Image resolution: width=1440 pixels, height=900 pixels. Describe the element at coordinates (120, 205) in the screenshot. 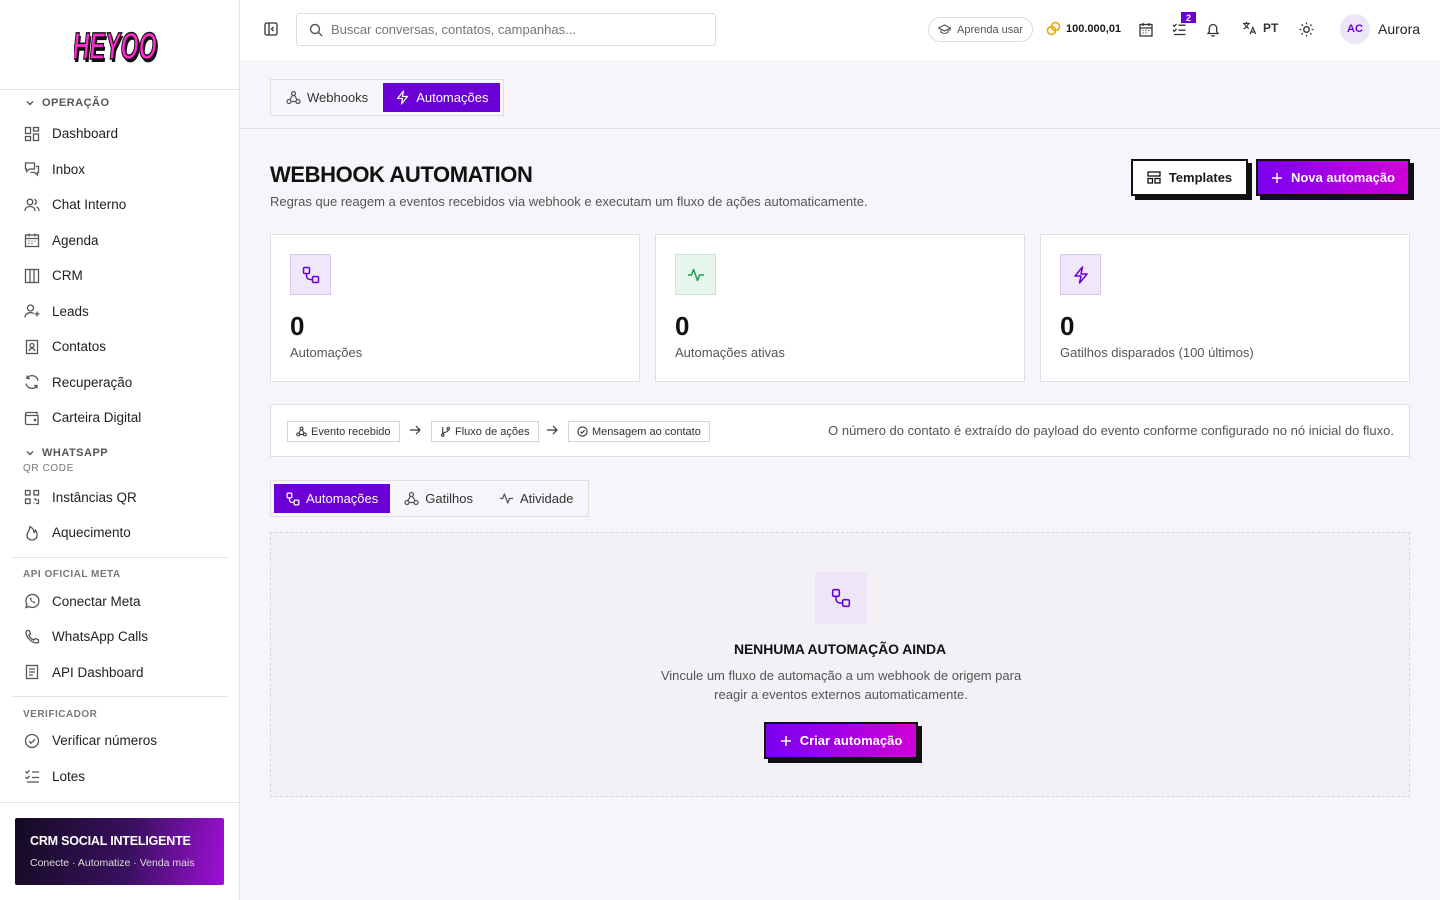

I see `sidebar-item-chat-interno: Chat Interno` at that location.